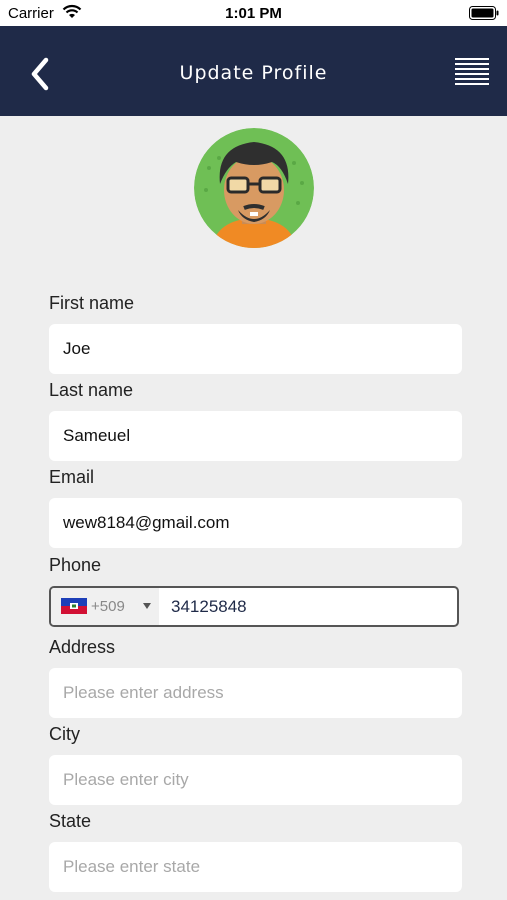 Image resolution: width=507 pixels, height=900 pixels. What do you see at coordinates (255, 436) in the screenshot?
I see `last-name-input` at bounding box center [255, 436].